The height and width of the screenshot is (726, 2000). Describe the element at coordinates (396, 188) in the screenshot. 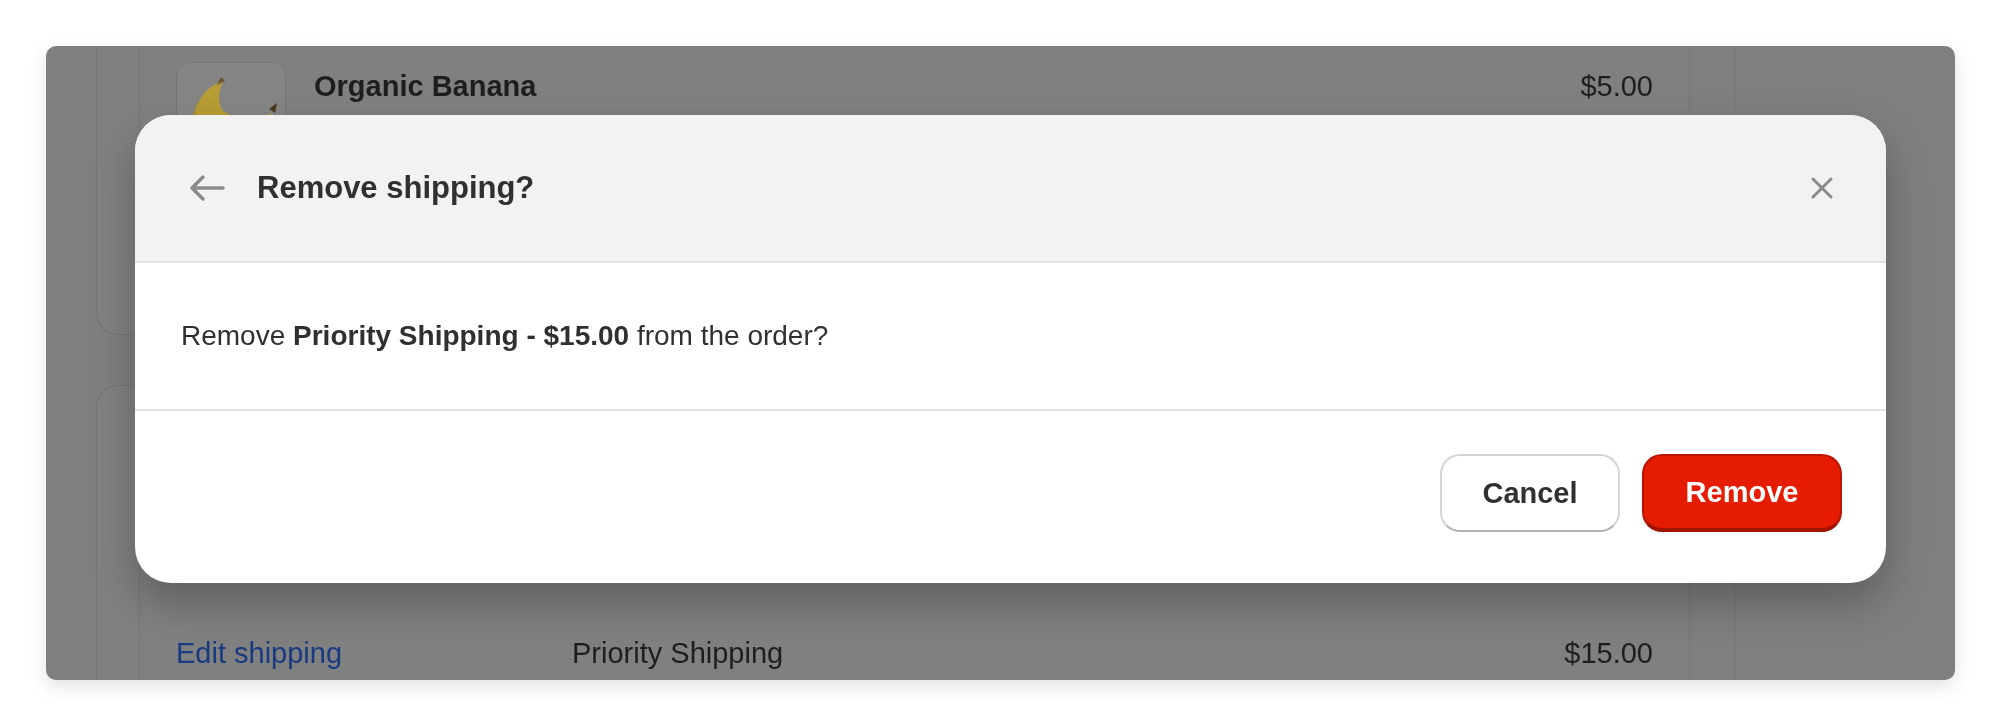

I see `dialog-title: Remove shipping?` at that location.